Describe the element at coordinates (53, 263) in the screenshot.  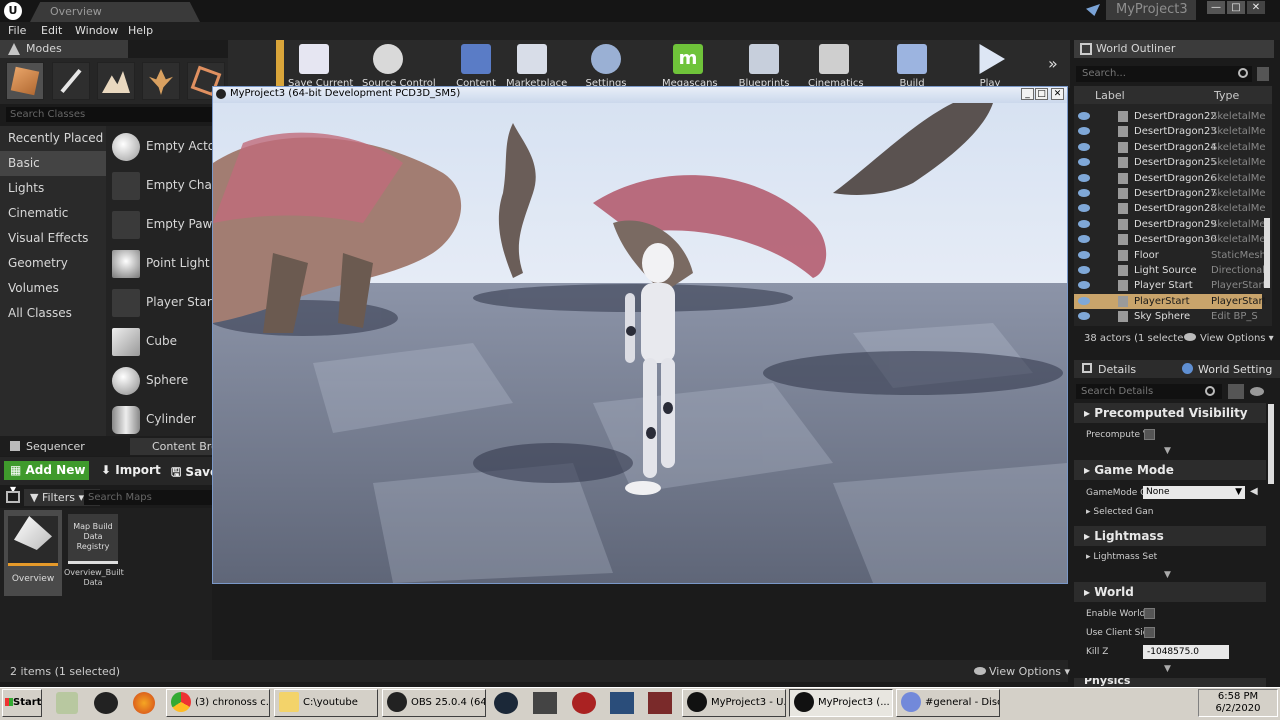
I see `category-geometry: Geometry` at that location.